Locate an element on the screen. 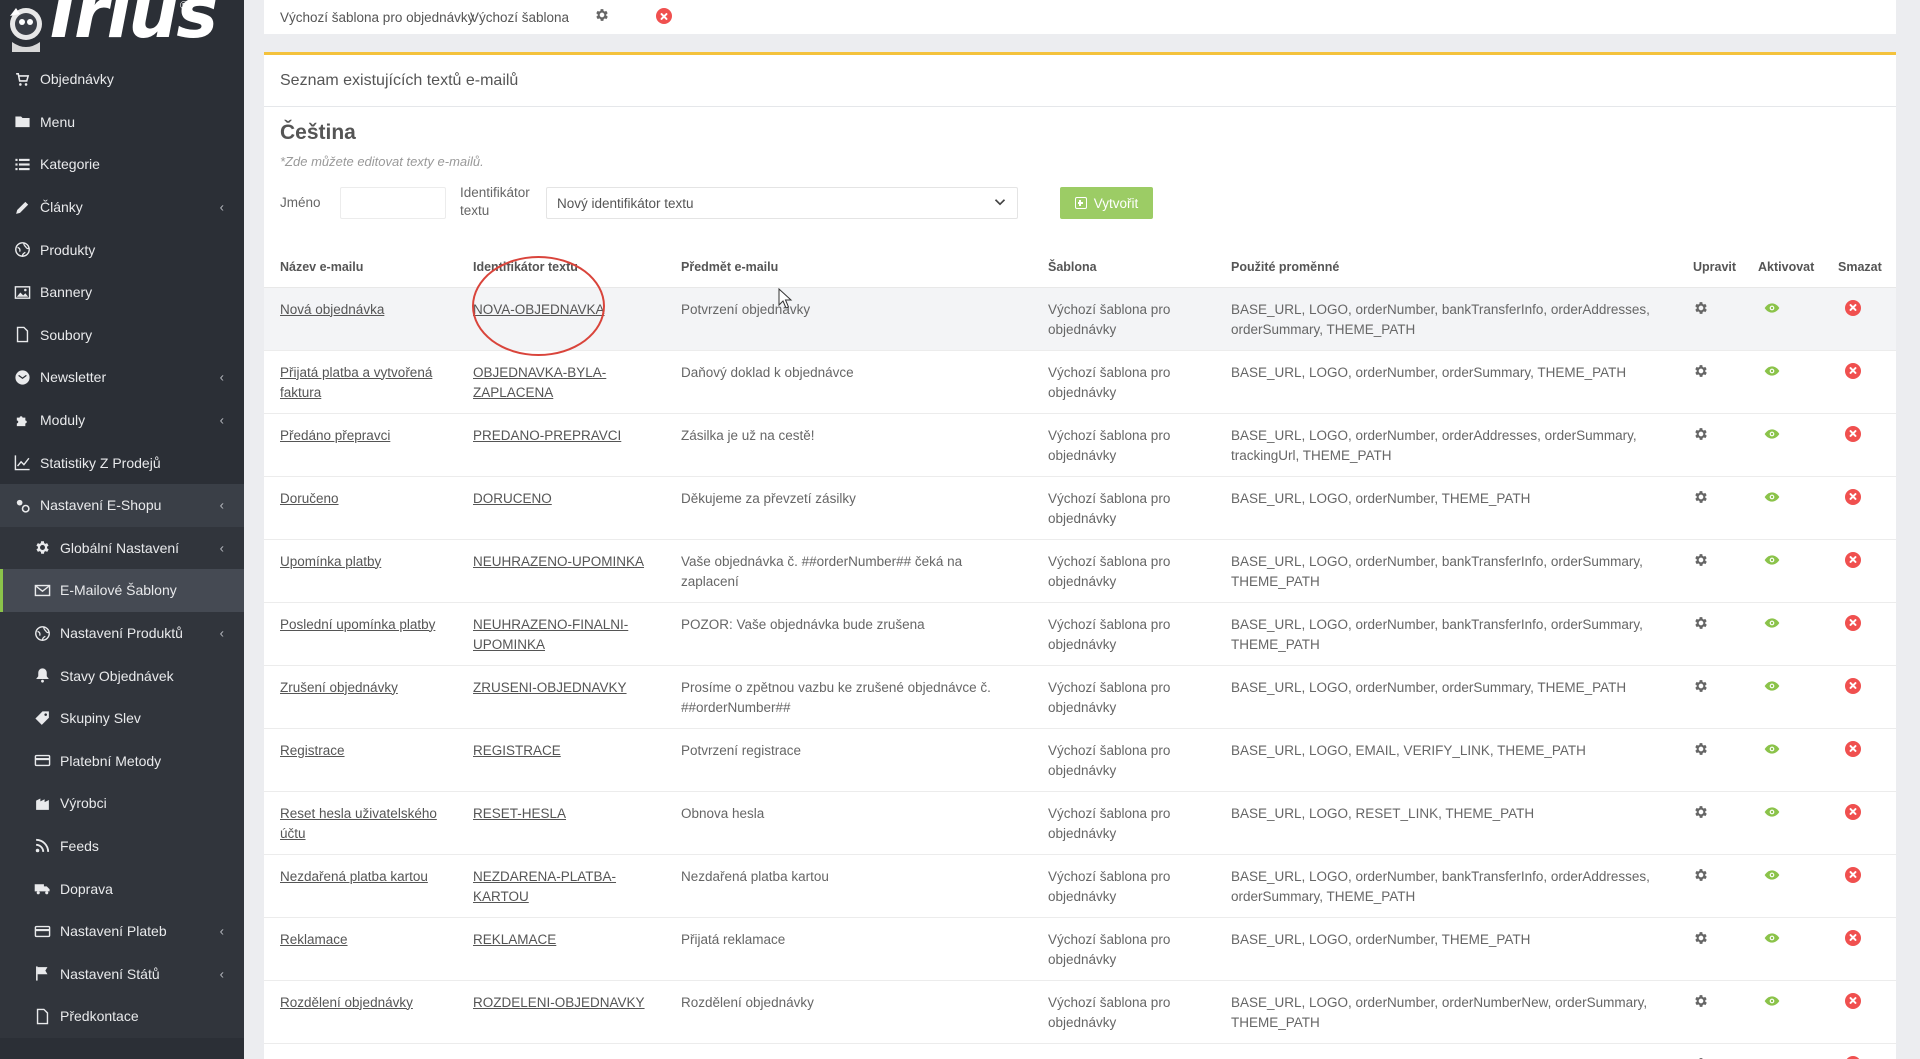  email-name-link: Nová objednávka is located at coordinates (332, 309).